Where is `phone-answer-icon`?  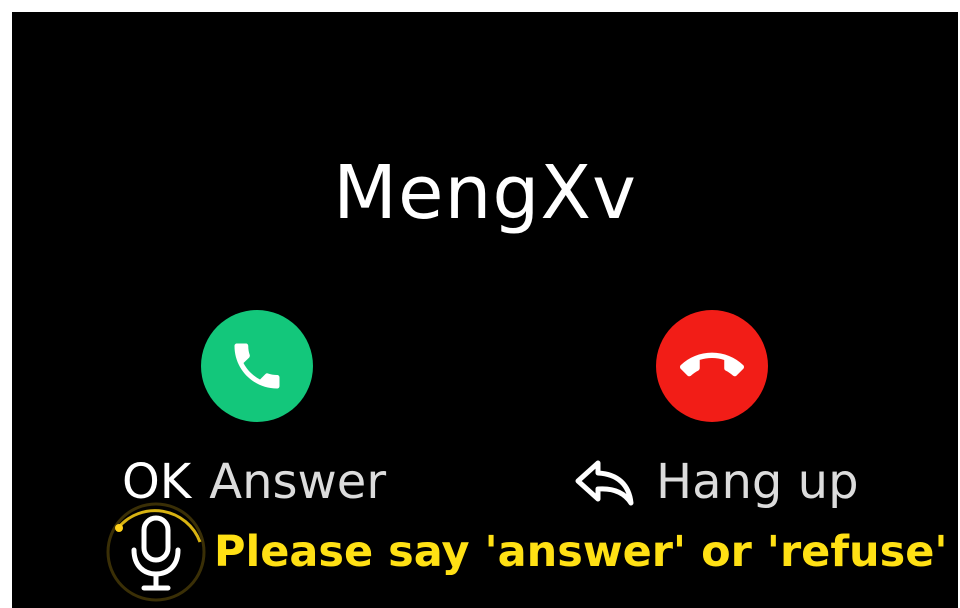
phone-answer-icon is located at coordinates (257, 366).